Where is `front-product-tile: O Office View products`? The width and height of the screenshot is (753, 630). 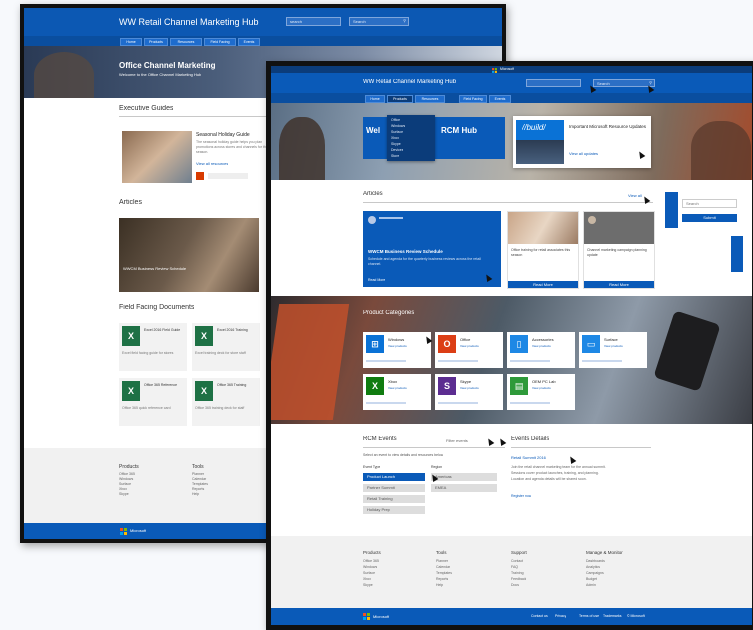 front-product-tile: O Office View products is located at coordinates (469, 350).